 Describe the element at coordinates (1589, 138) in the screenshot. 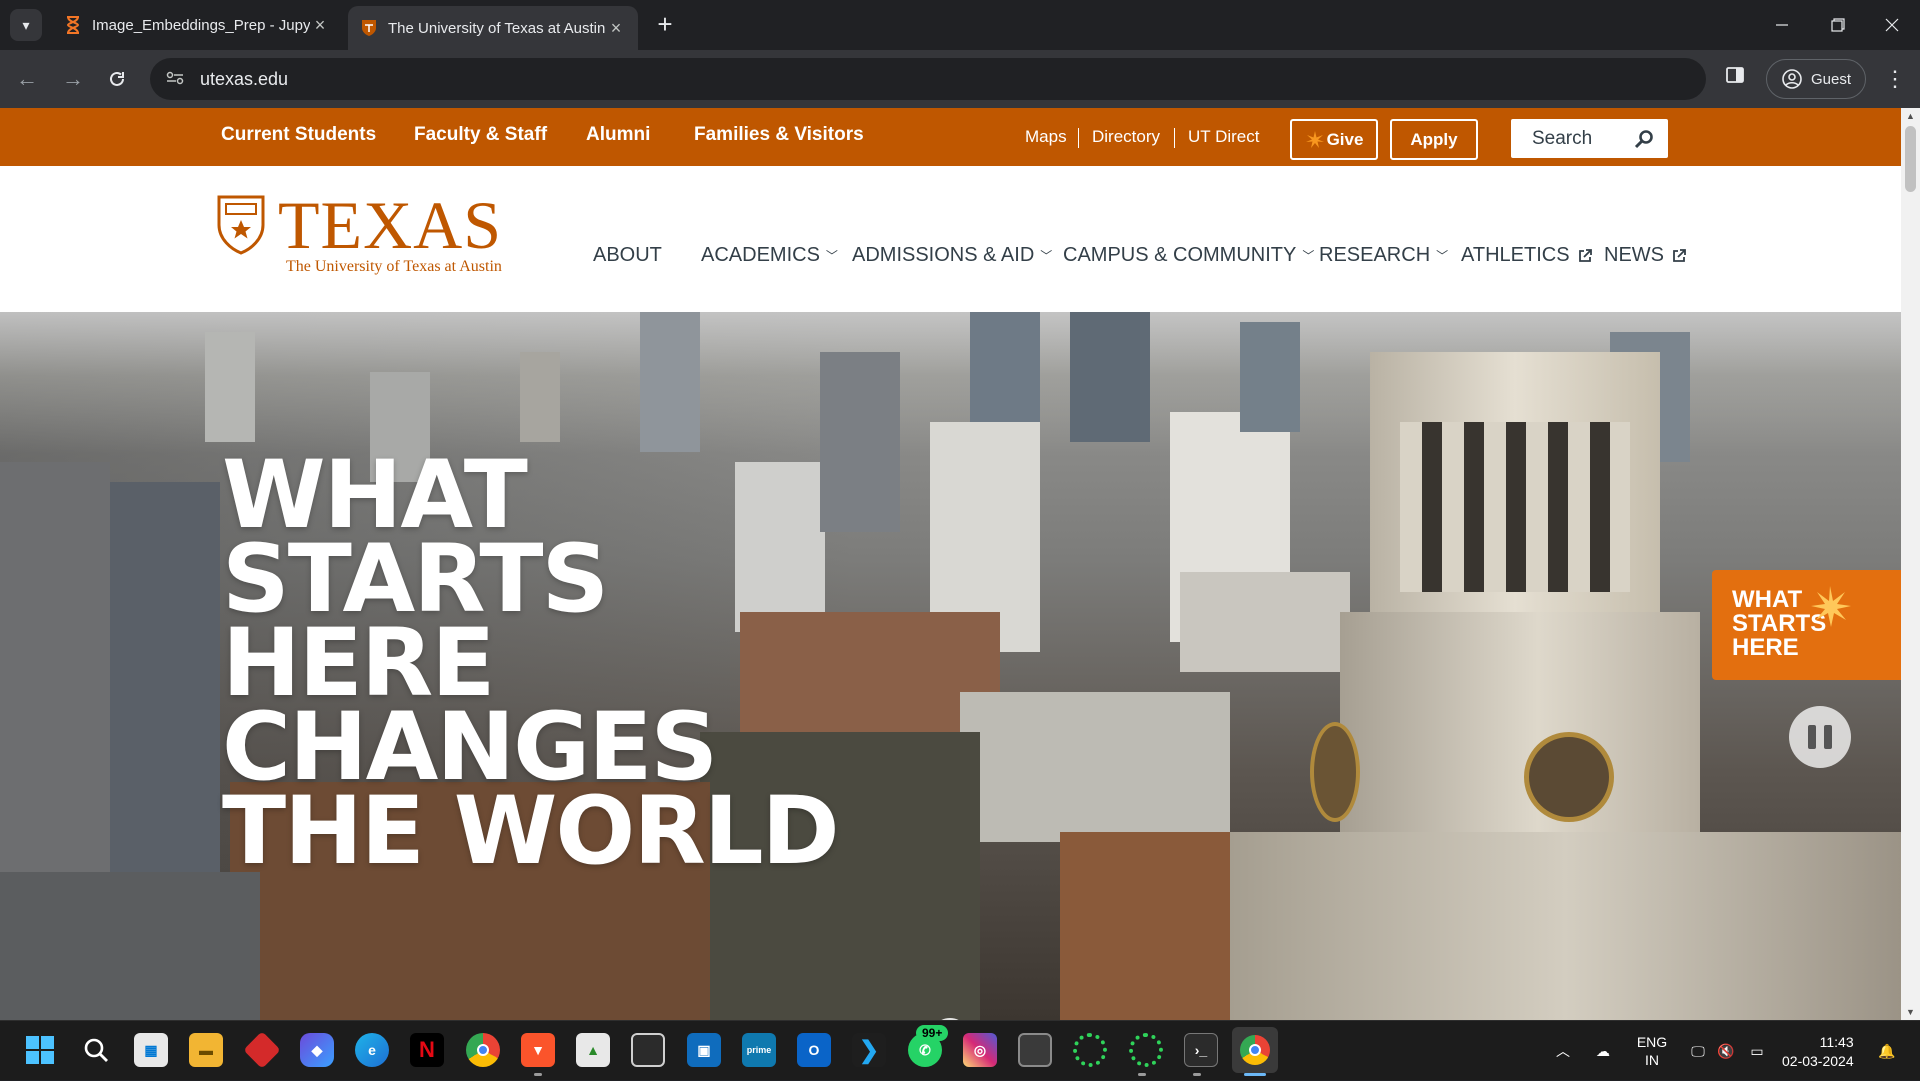

I see `site-search-input: Search` at that location.